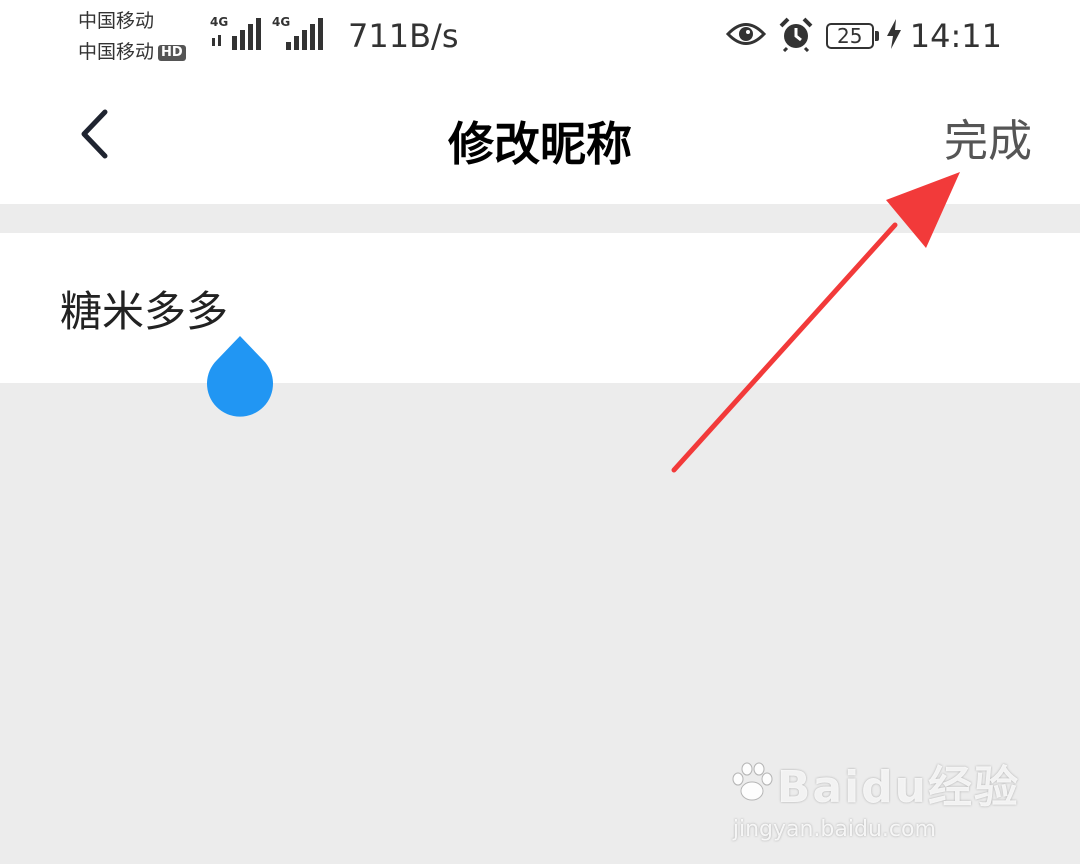  I want to click on carrier-info: 中国移动 中国移动 HD, so click(132, 37).